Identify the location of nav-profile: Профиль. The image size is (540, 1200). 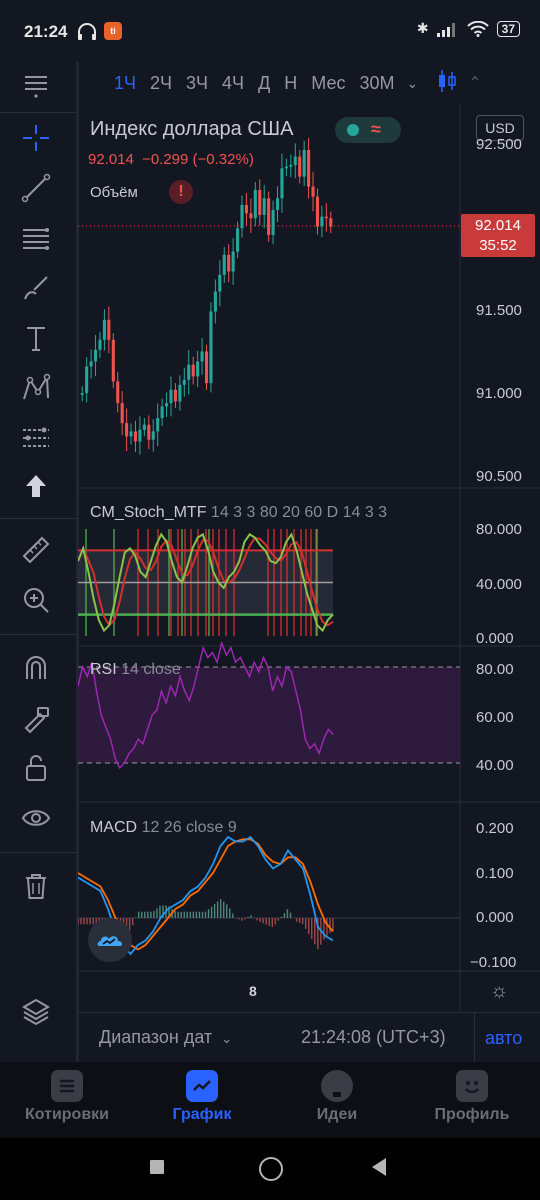
(472, 1097).